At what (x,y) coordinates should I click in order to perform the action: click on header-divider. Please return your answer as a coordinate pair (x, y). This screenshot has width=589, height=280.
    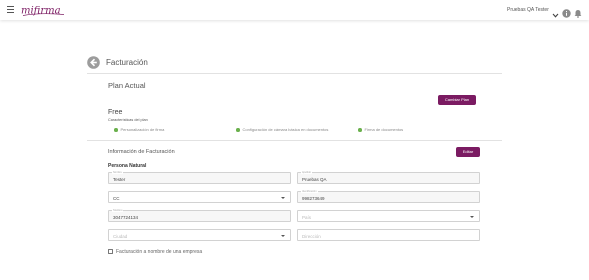
    Looking at the image, I should click on (294, 73).